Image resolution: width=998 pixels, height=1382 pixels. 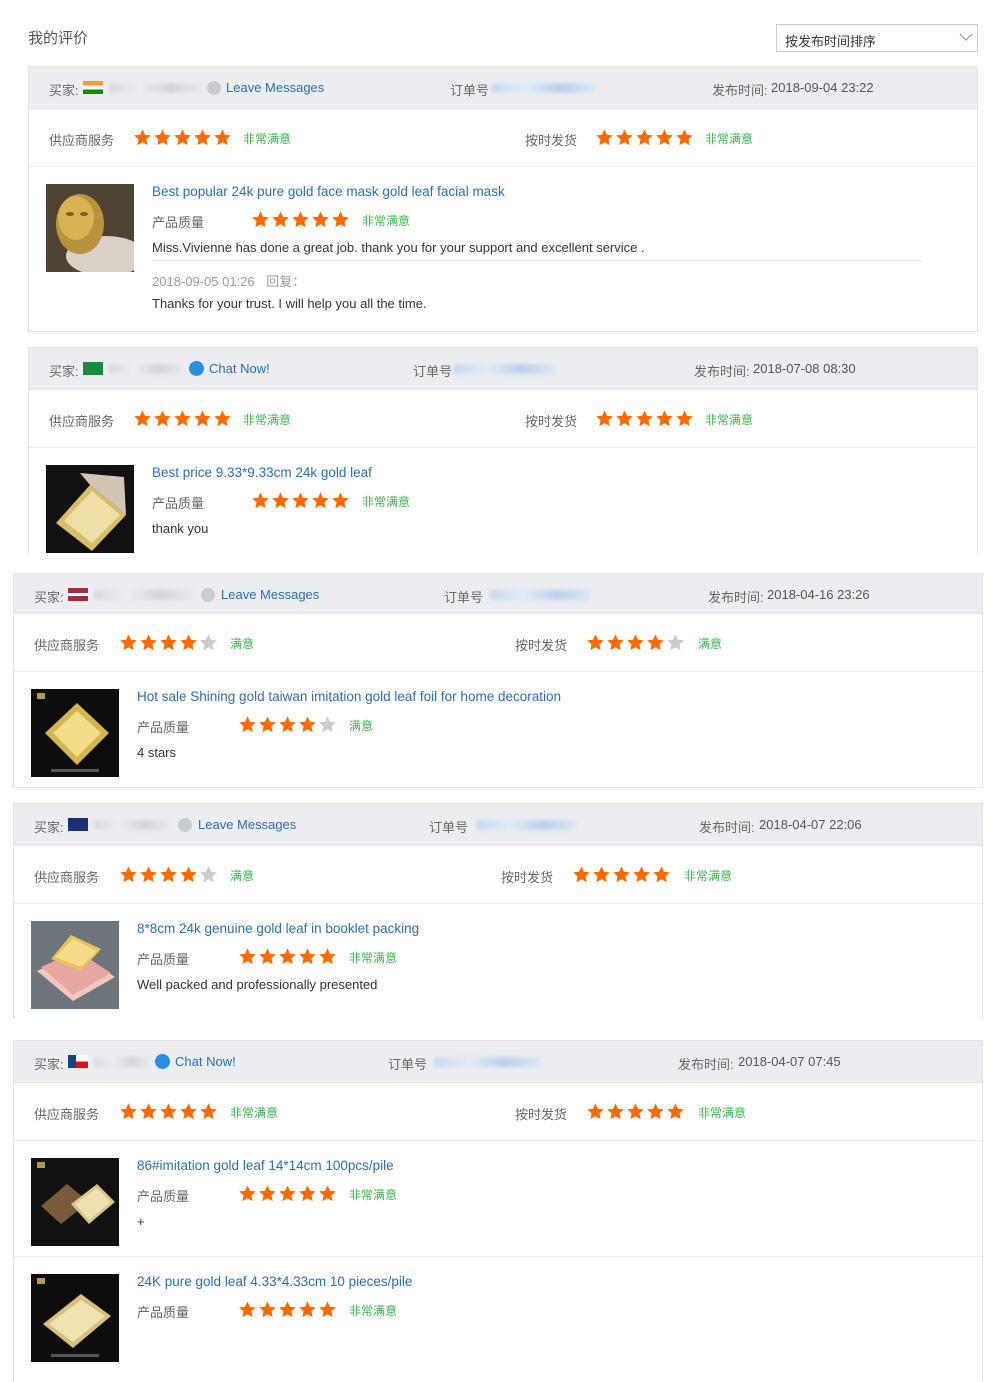 I want to click on product-title-link: Best price 9.33*9.33cm 24k gold leaf, so click(x=262, y=472).